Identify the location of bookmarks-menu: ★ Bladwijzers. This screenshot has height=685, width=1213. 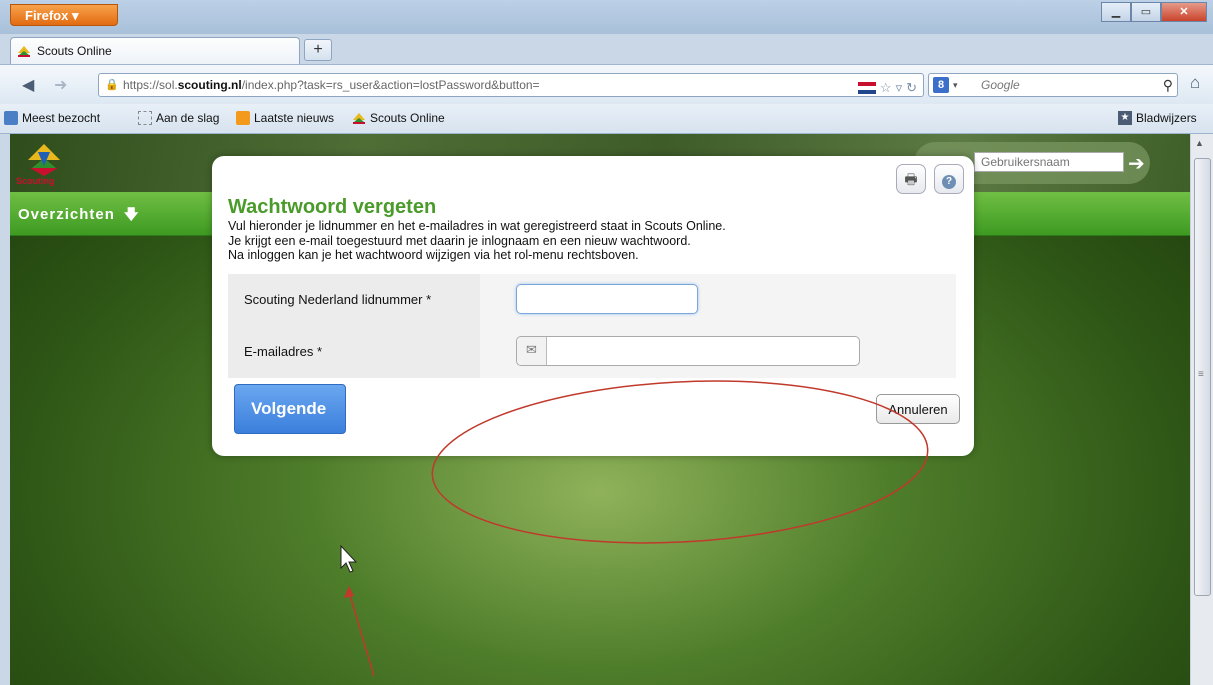
(1157, 118).